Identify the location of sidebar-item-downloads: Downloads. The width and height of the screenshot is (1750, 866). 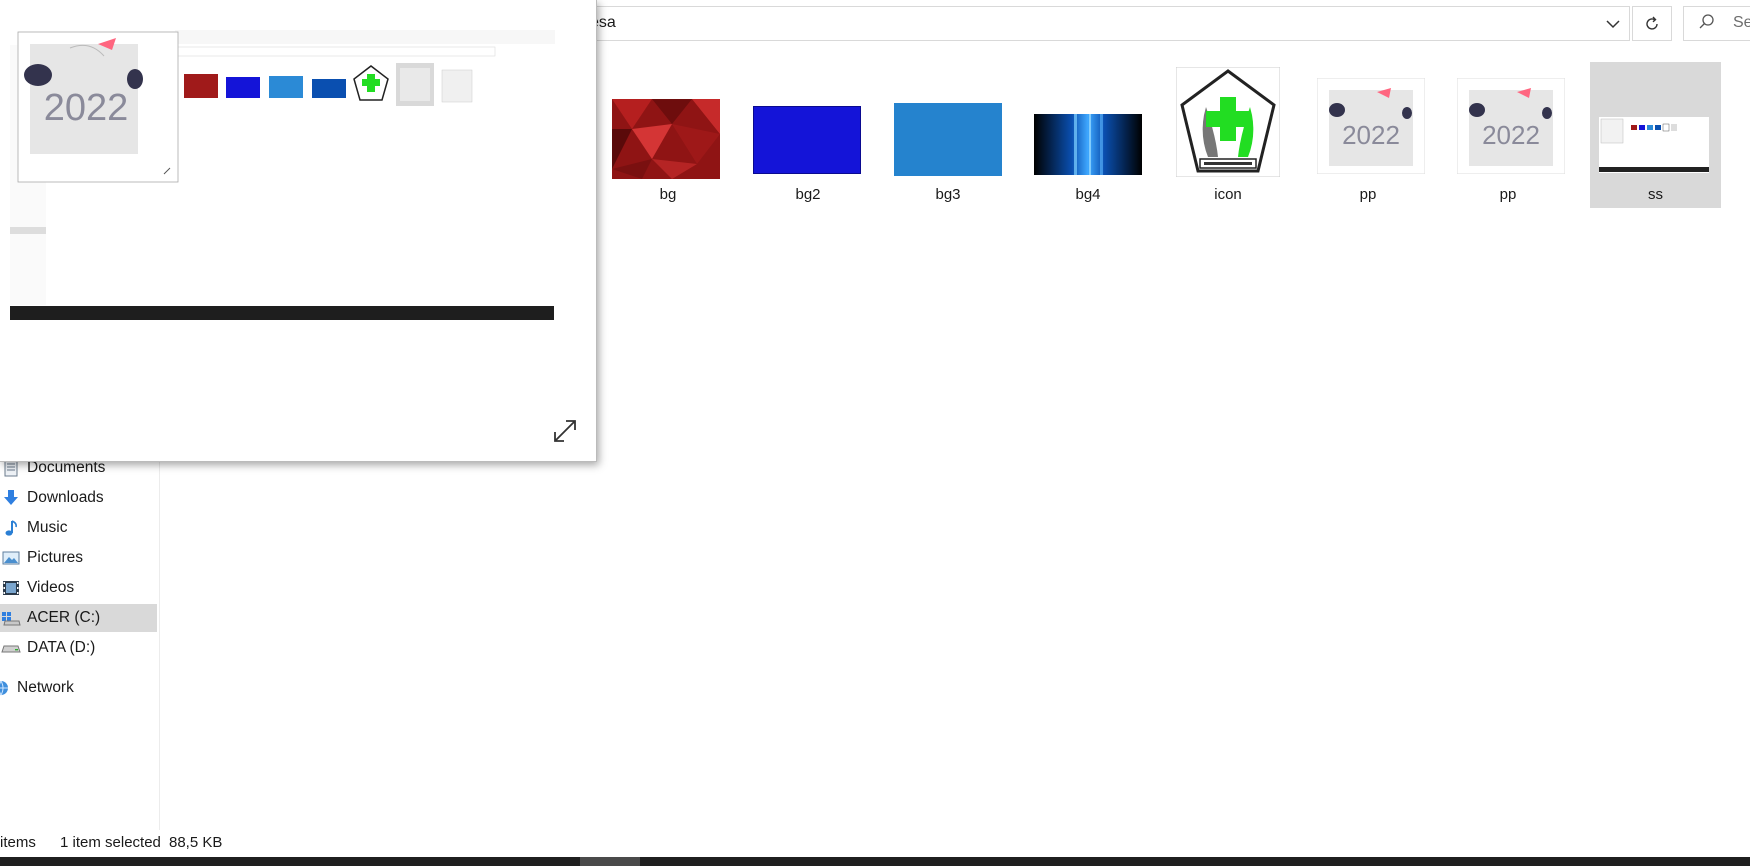
(78, 498).